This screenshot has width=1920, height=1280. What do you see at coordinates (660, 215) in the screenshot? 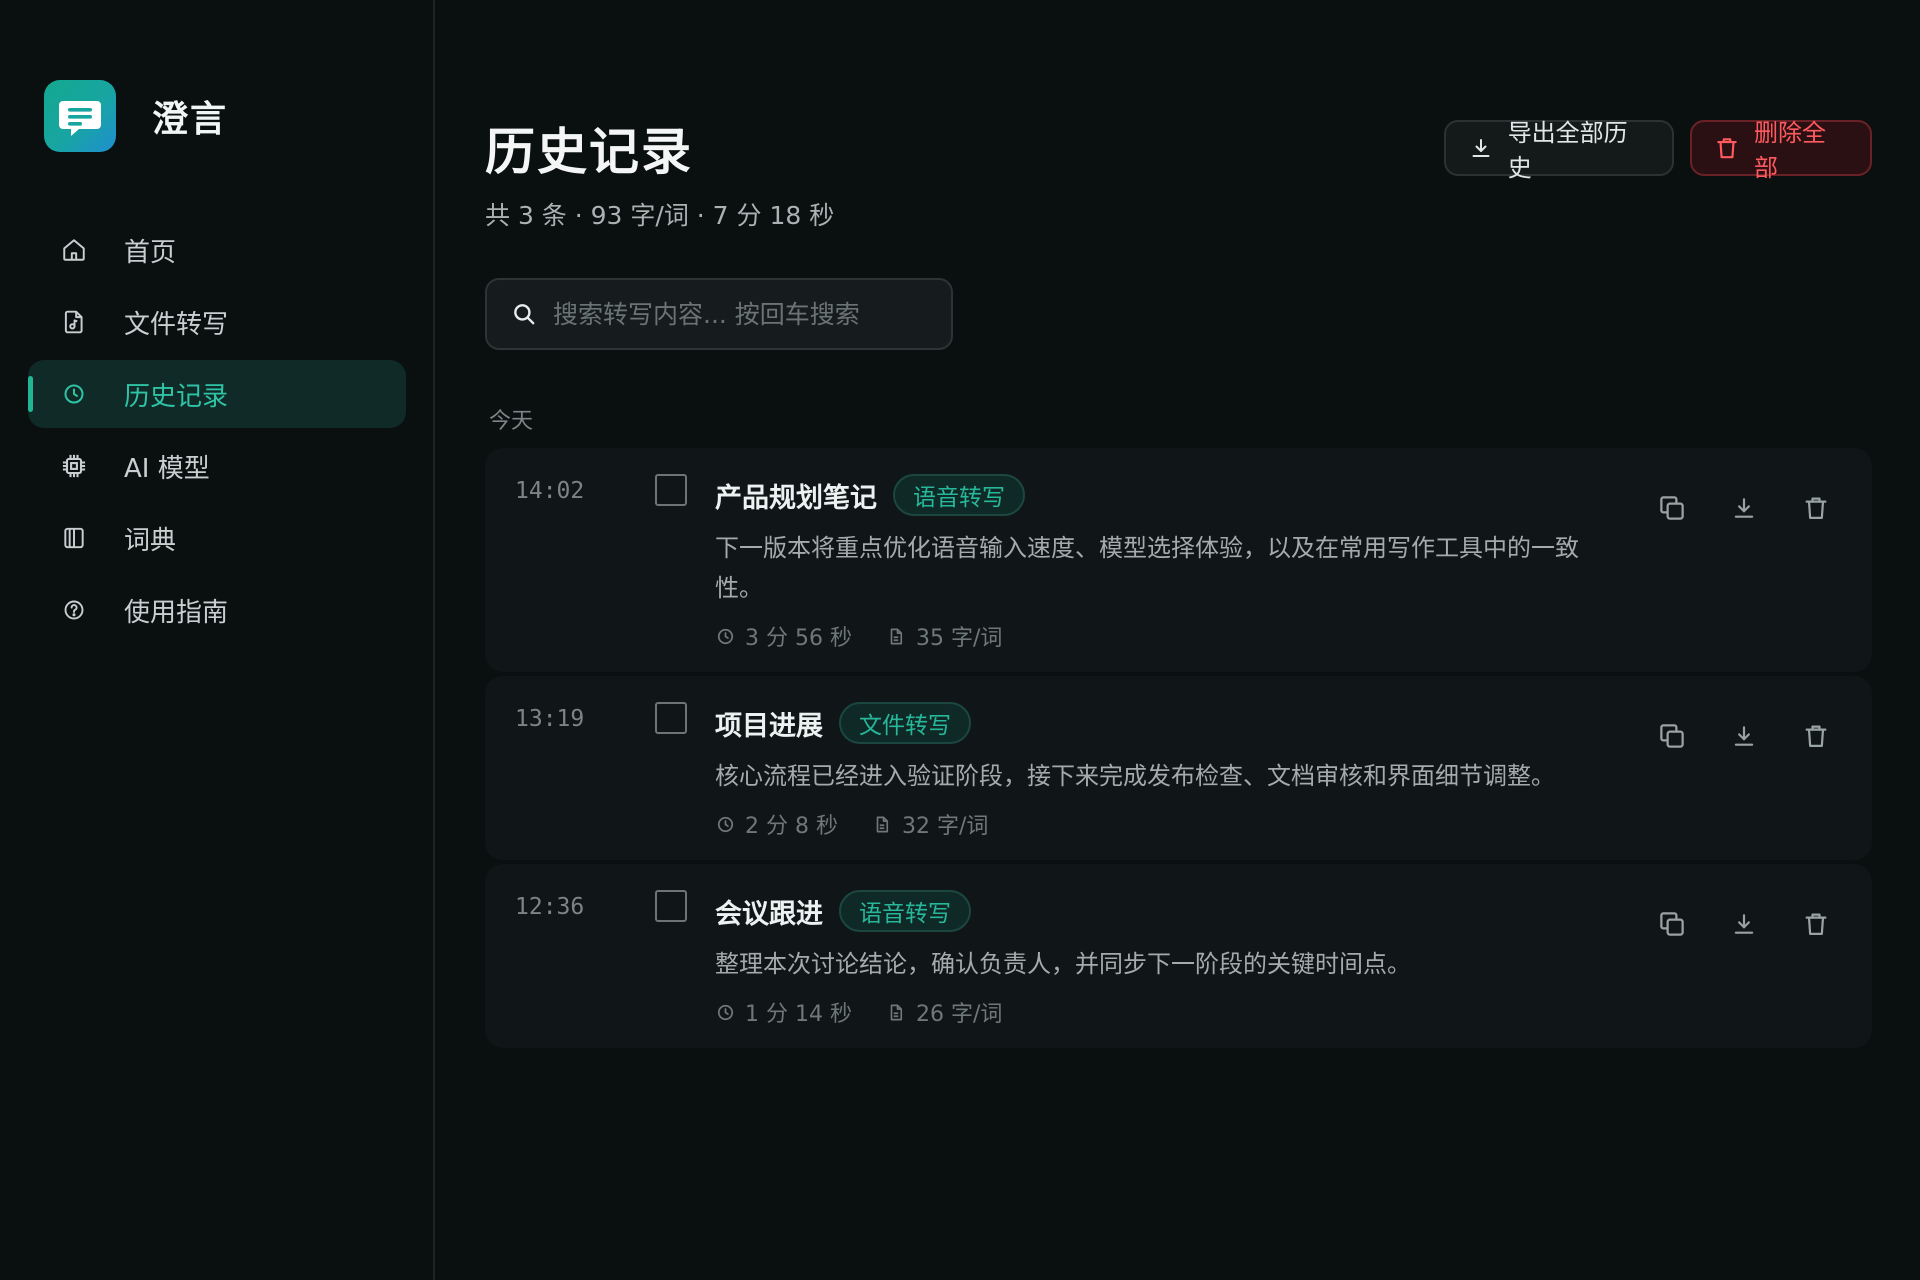
I see `history-summary: 共 3 条 · 93 字/词 · 7 分 18 秒` at bounding box center [660, 215].